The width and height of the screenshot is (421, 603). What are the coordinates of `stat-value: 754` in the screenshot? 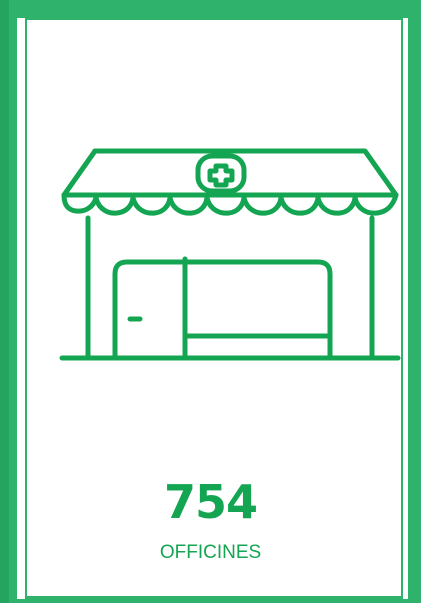 It's located at (210, 502).